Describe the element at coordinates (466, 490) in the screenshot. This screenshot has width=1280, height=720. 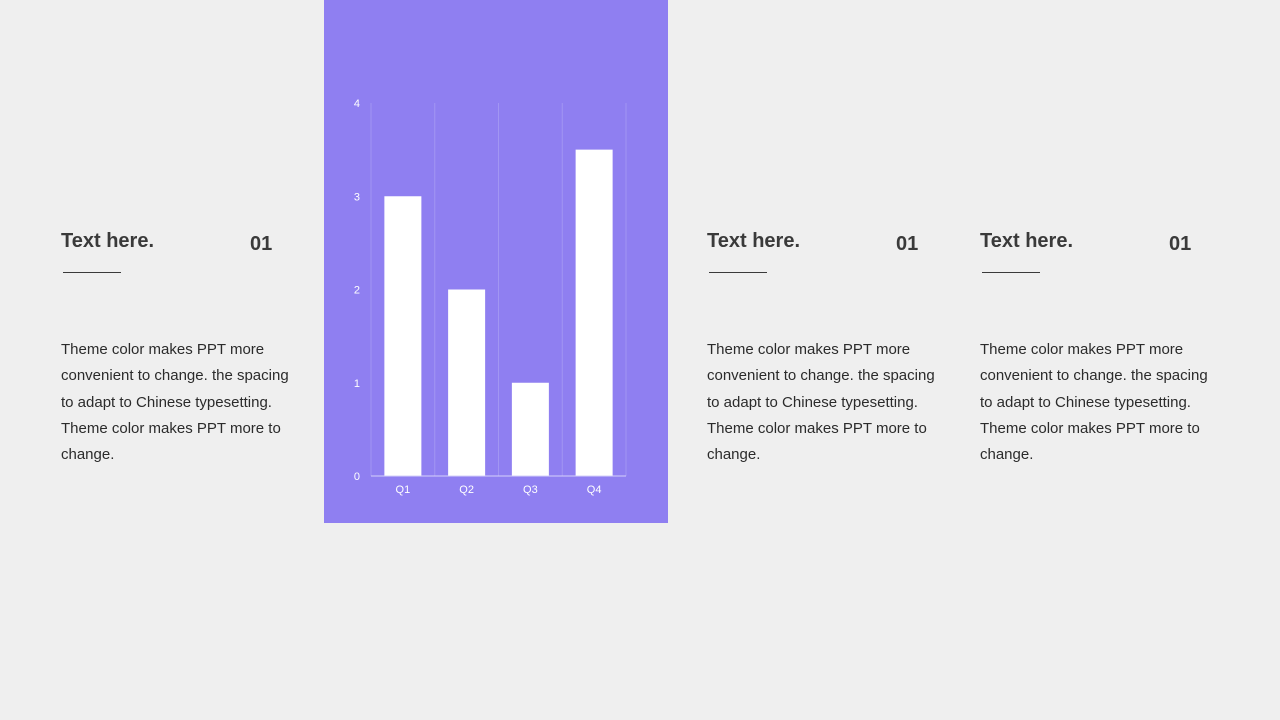
I see `x-tick-label: Q2` at that location.